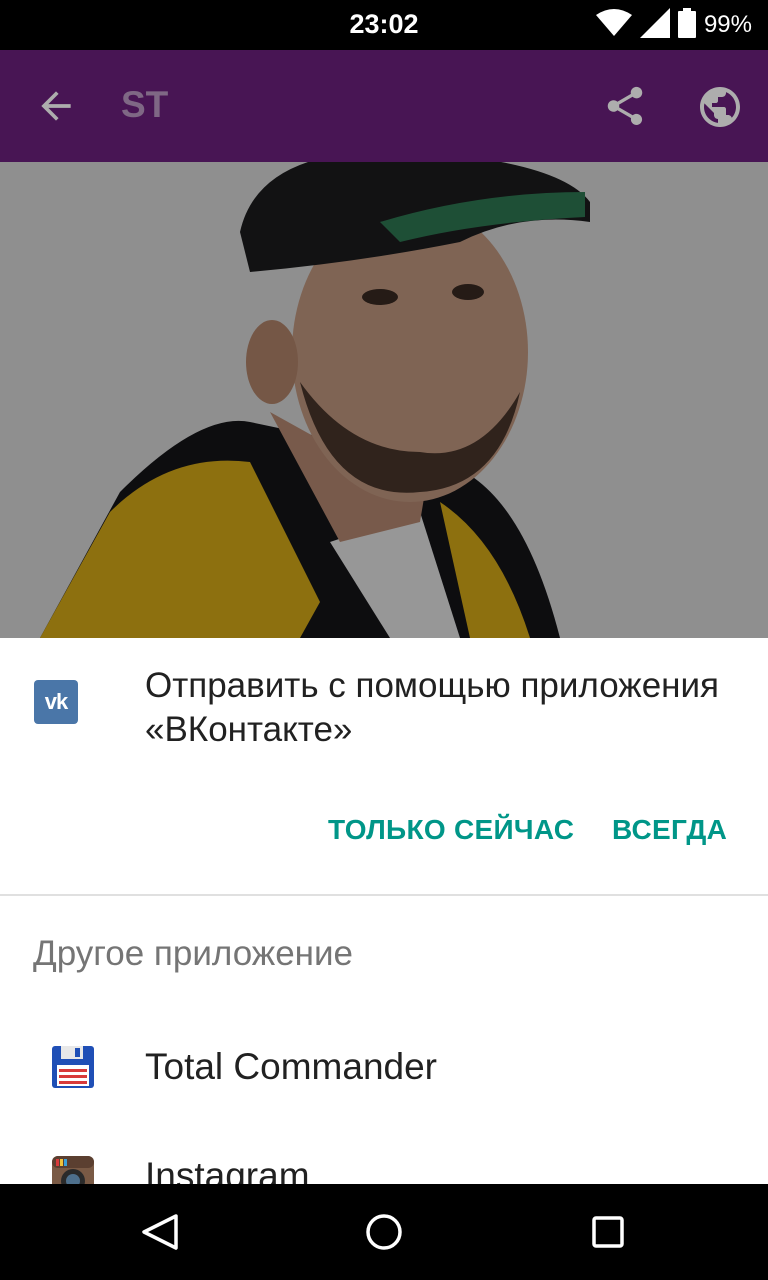  I want to click on other-apps-heading: Другое приложение, so click(193, 953).